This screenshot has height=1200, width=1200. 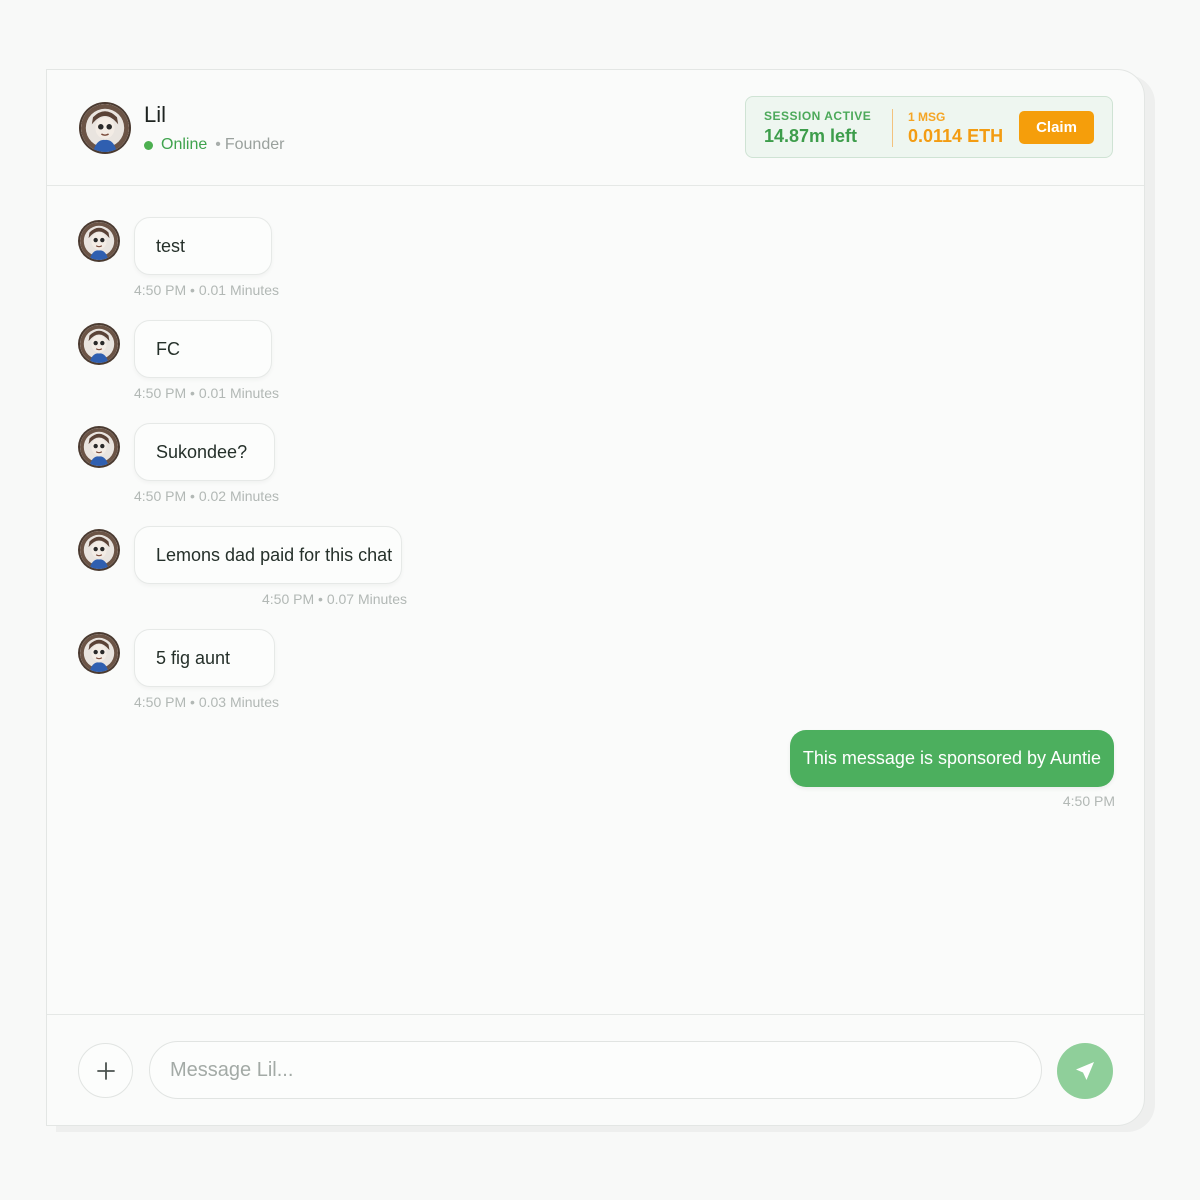 What do you see at coordinates (927, 117) in the screenshot?
I see `message-count-label: 1 MSG` at bounding box center [927, 117].